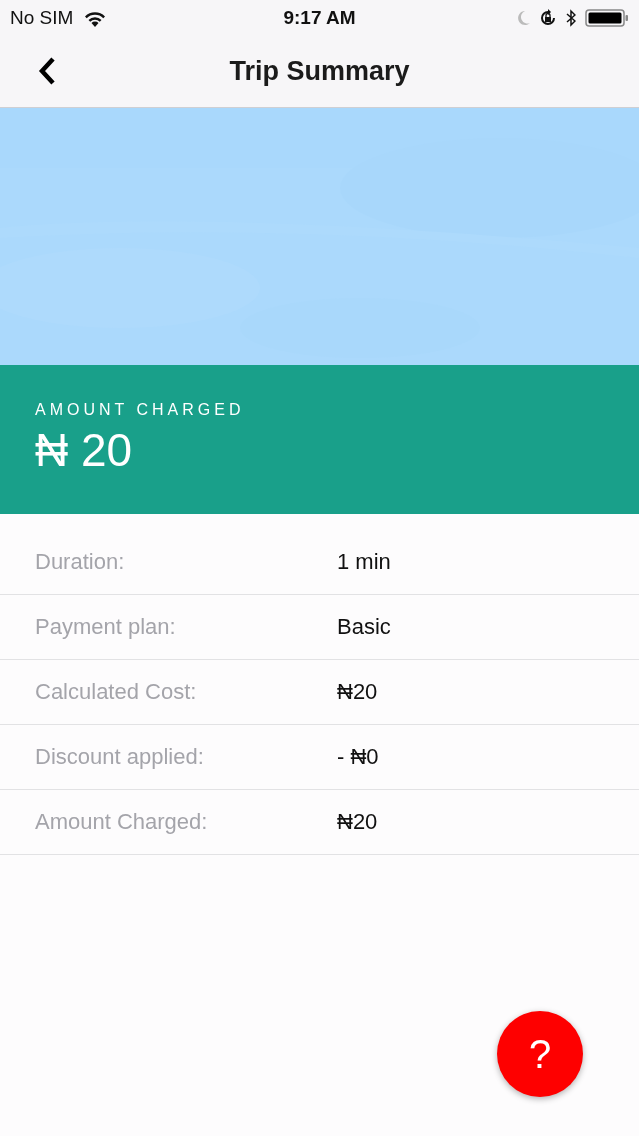  Describe the element at coordinates (358, 757) in the screenshot. I see `row-value: - ₦0` at that location.